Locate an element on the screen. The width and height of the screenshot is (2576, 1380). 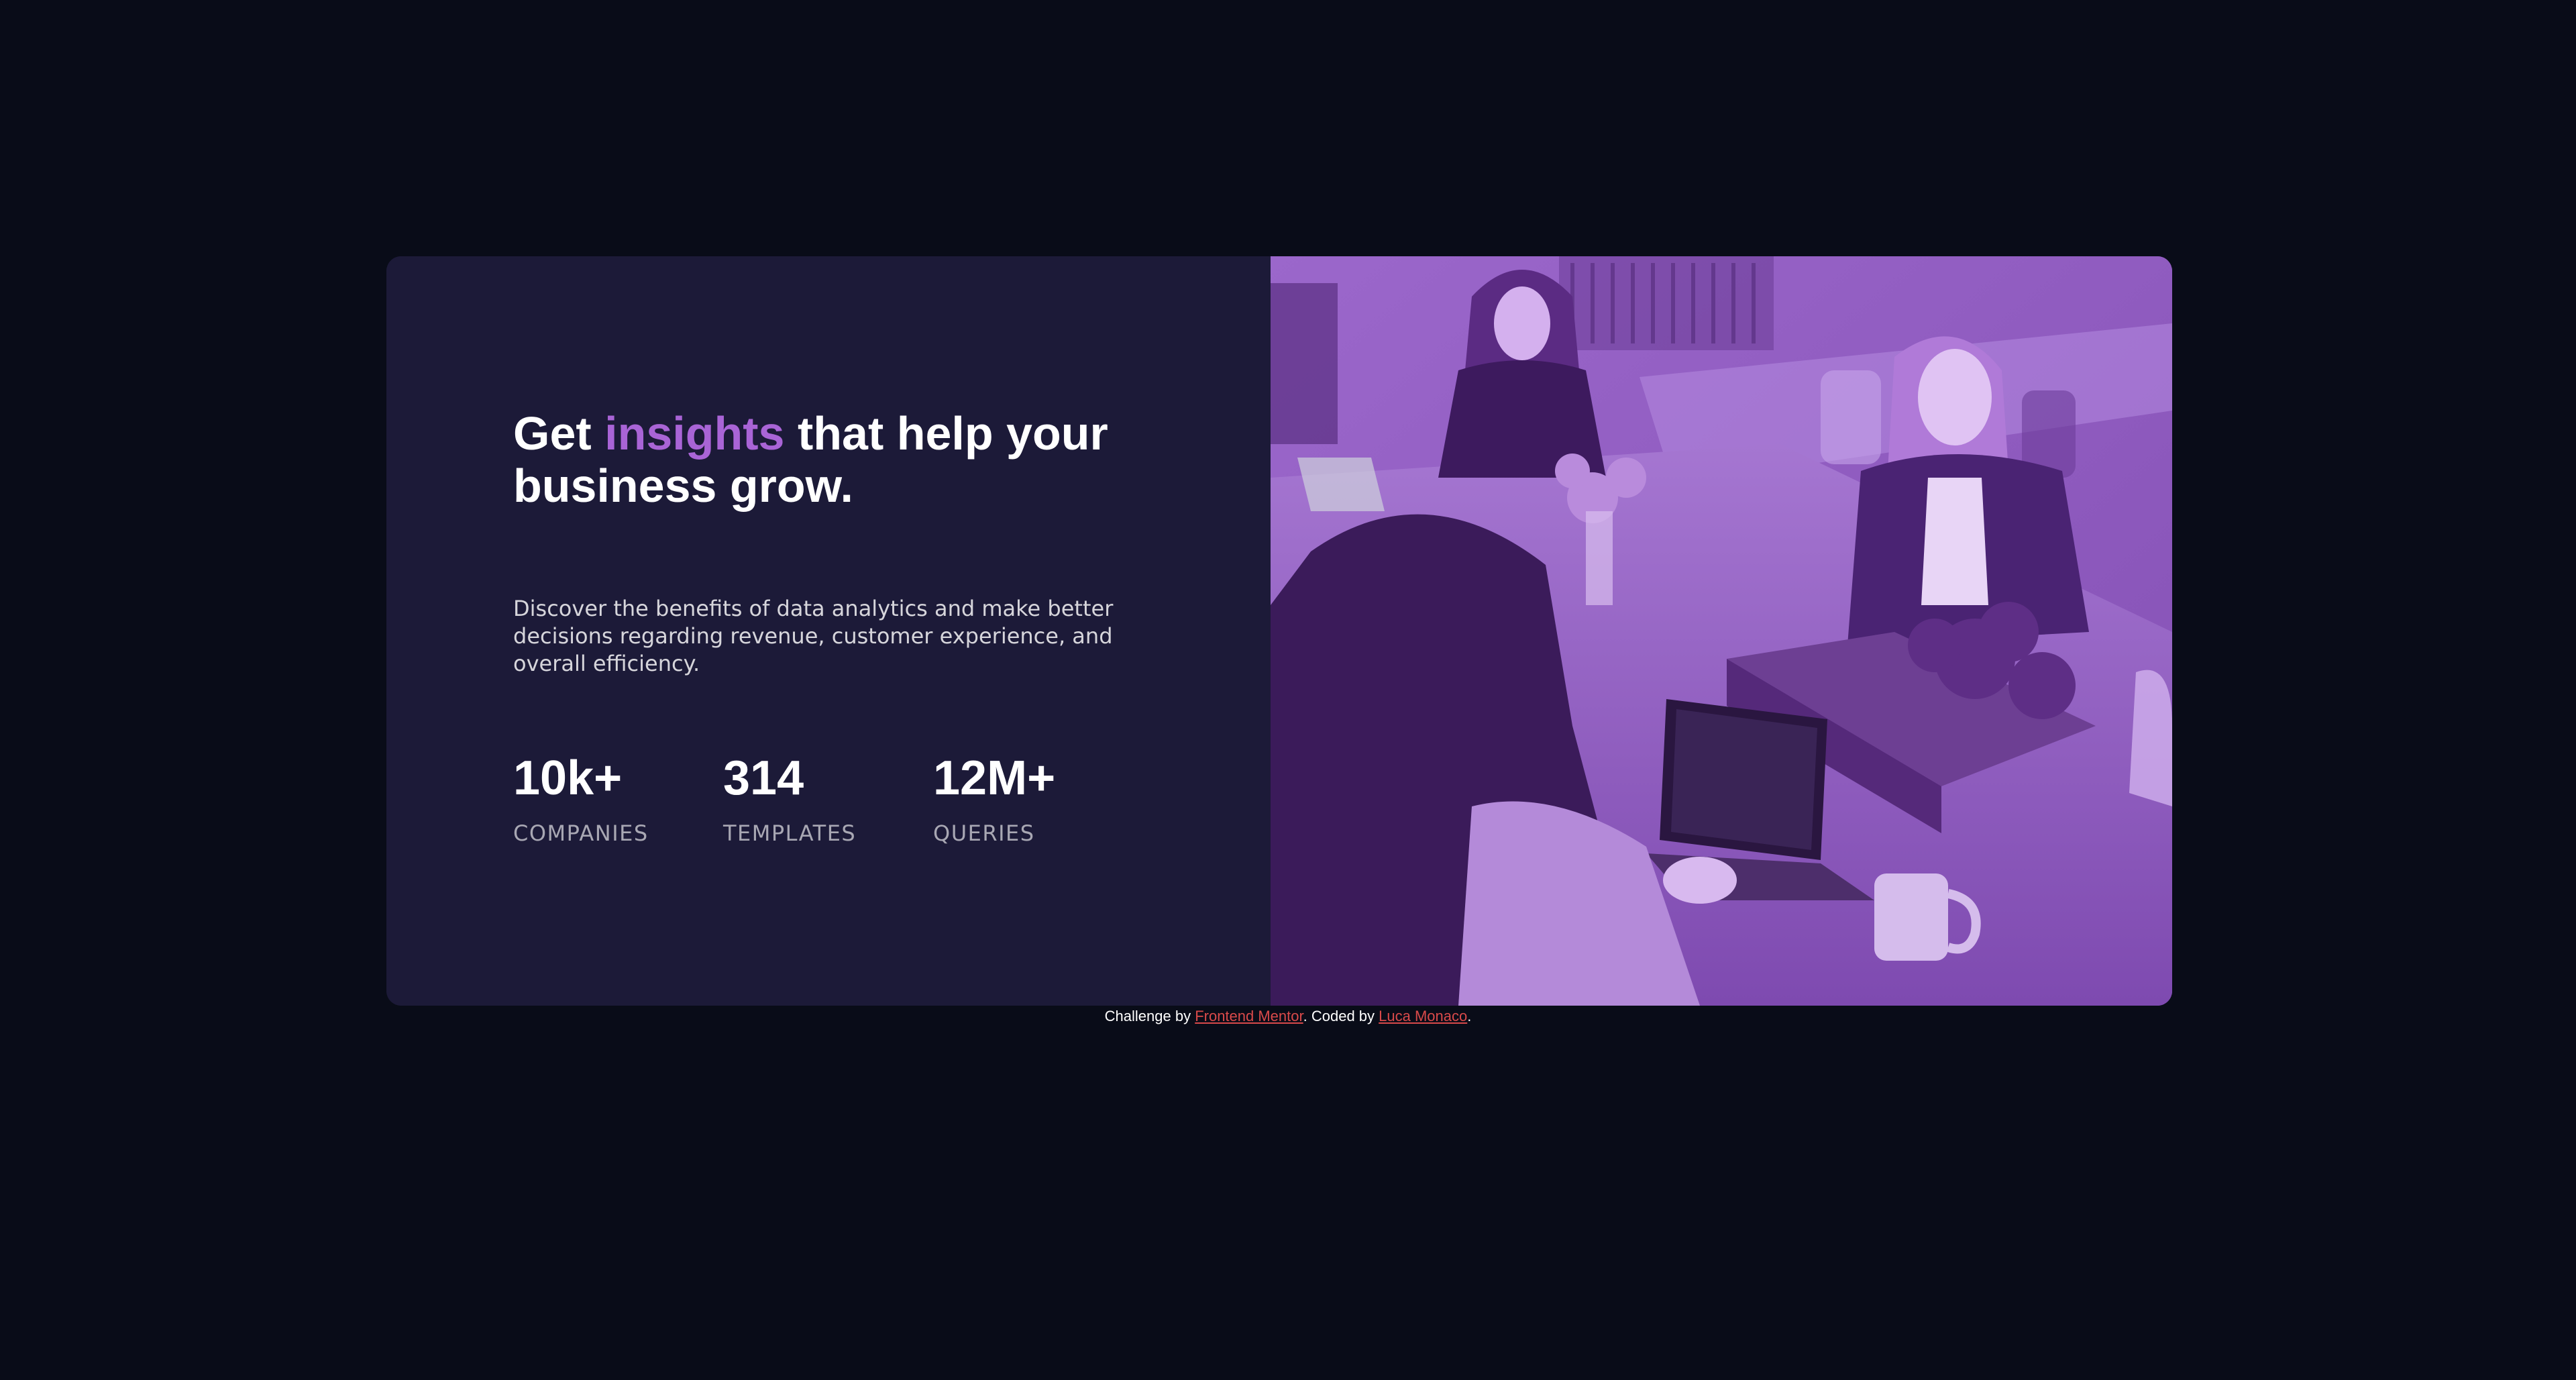
stat-value: 314 is located at coordinates (763, 778).